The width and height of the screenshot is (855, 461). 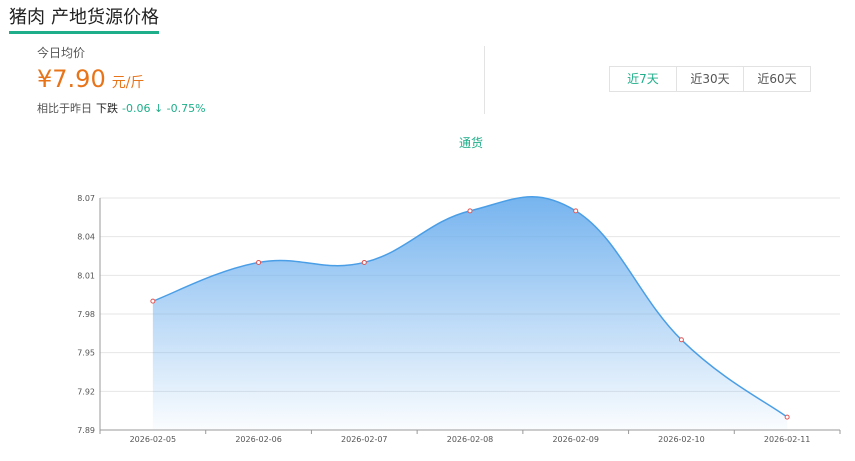 I want to click on y-tick-label: 7.95, so click(x=86, y=353).